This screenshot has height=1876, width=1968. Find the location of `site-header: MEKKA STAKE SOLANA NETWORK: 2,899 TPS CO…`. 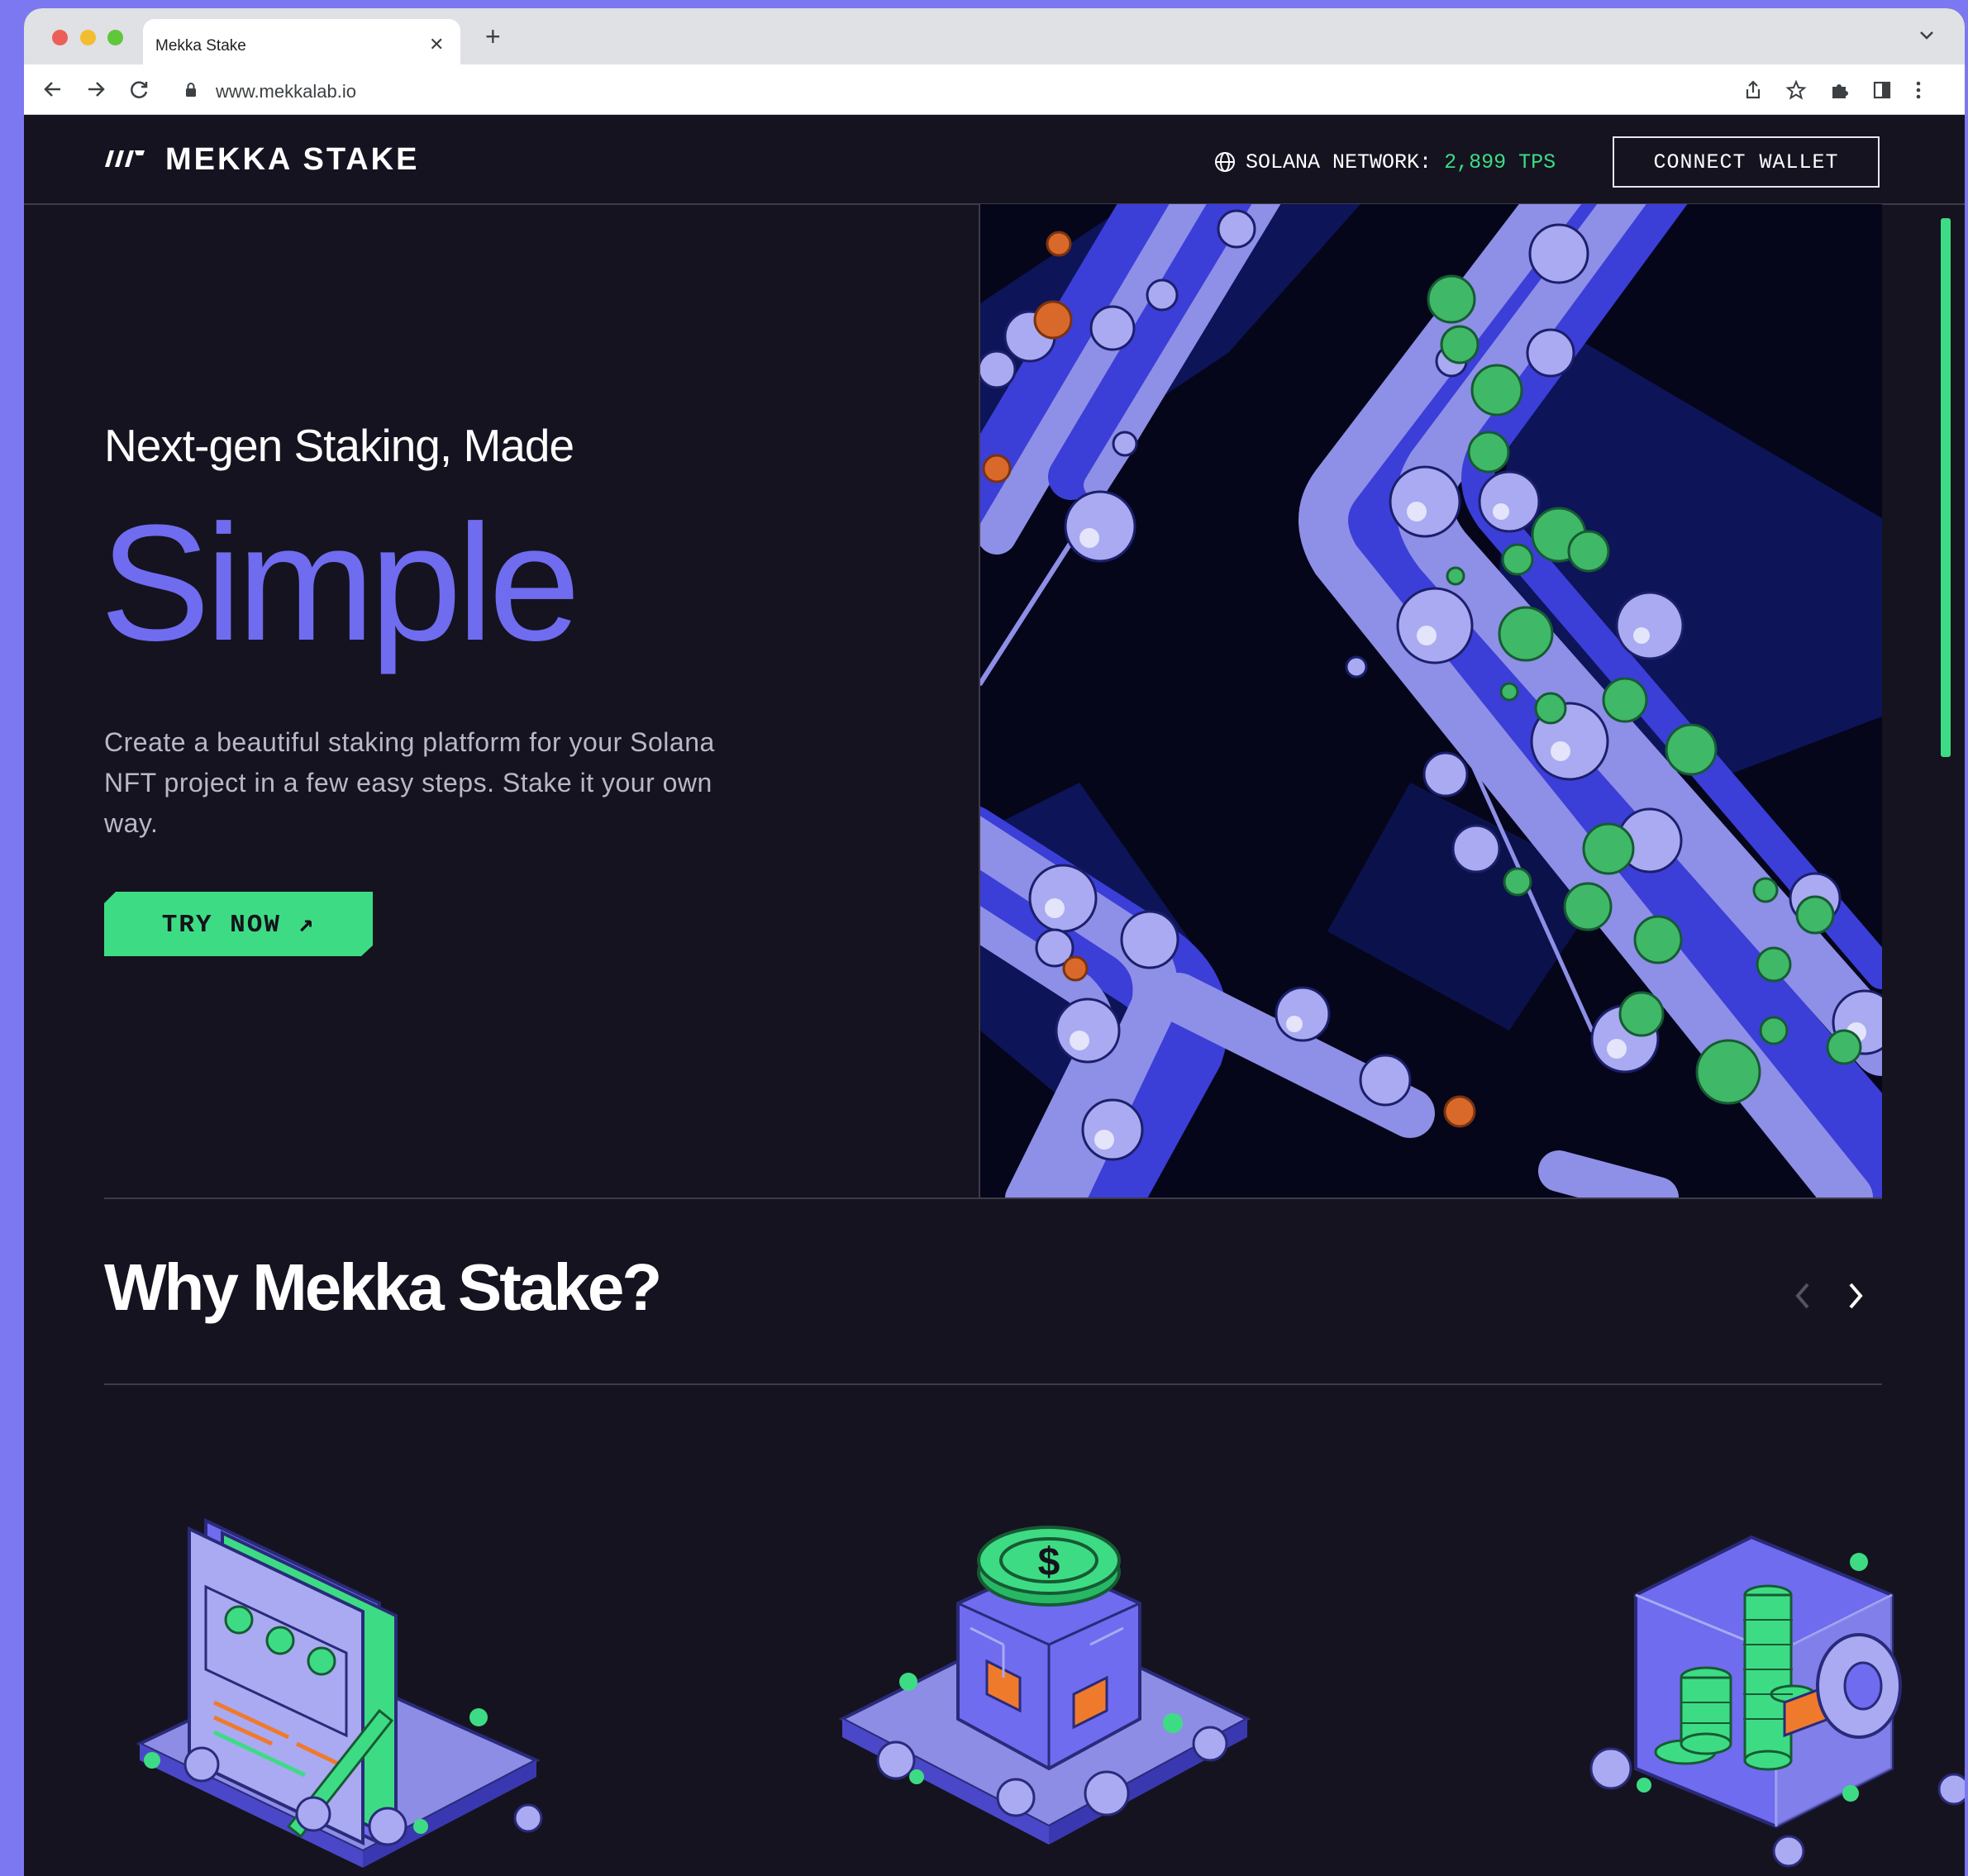

site-header: MEKKA STAKE SOLANA NETWORK: 2,899 TPS CO… is located at coordinates (995, 159).